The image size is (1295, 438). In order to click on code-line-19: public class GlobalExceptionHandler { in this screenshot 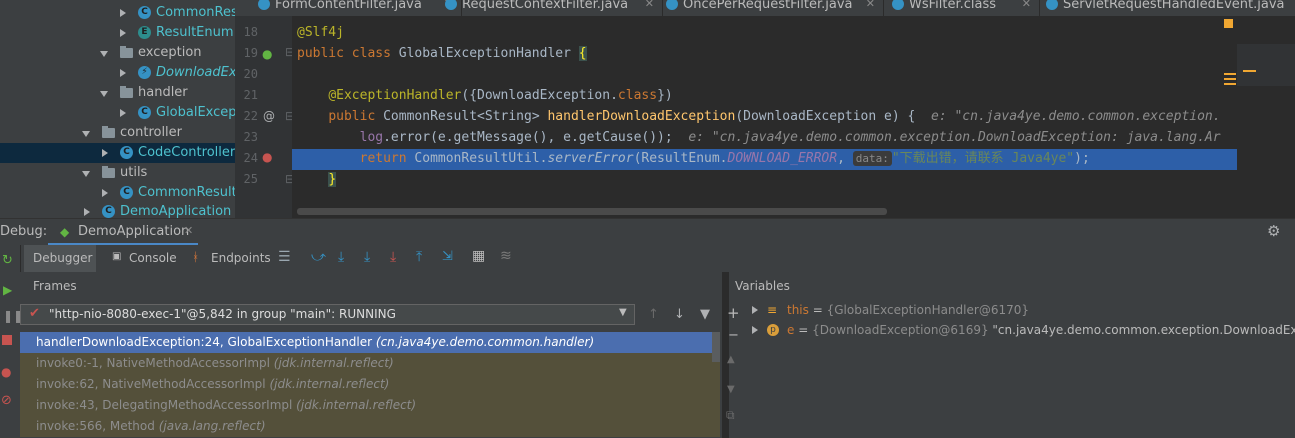, I will do `click(442, 53)`.